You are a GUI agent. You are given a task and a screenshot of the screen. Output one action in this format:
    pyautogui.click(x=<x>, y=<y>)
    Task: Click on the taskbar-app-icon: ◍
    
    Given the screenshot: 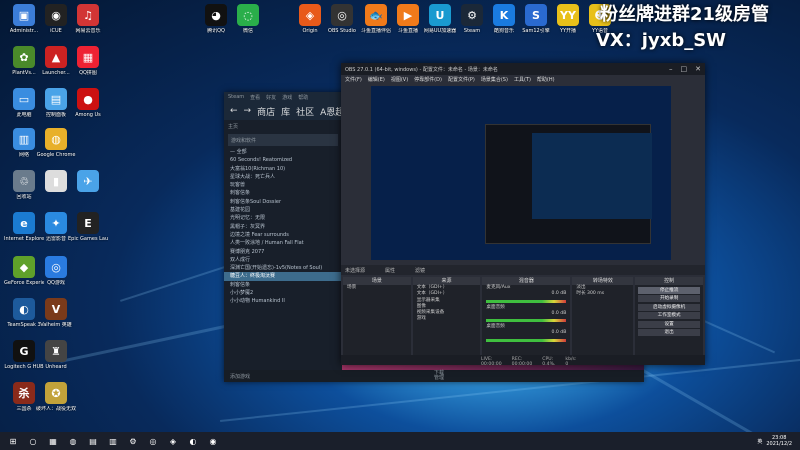 What is the action you would take?
    pyautogui.click(x=73, y=441)
    